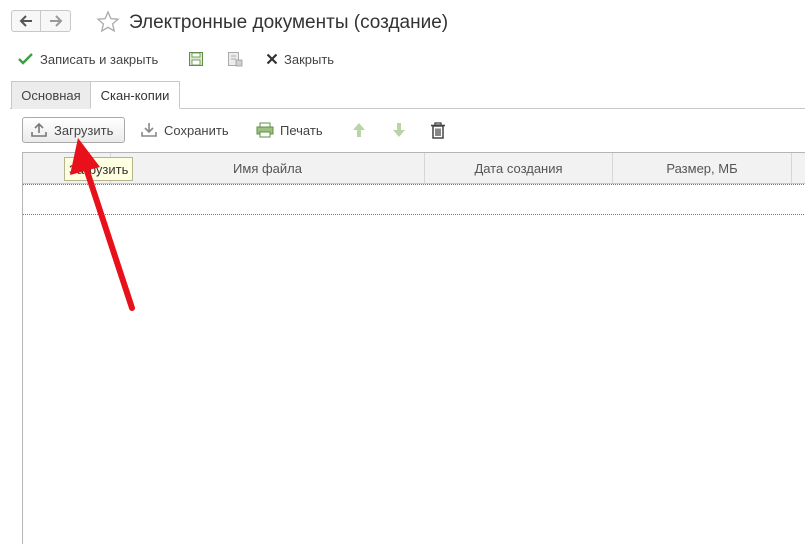 Image resolution: width=805 pixels, height=544 pixels. Describe the element at coordinates (84, 130) in the screenshot. I see `upload-label: Загрузить` at that location.